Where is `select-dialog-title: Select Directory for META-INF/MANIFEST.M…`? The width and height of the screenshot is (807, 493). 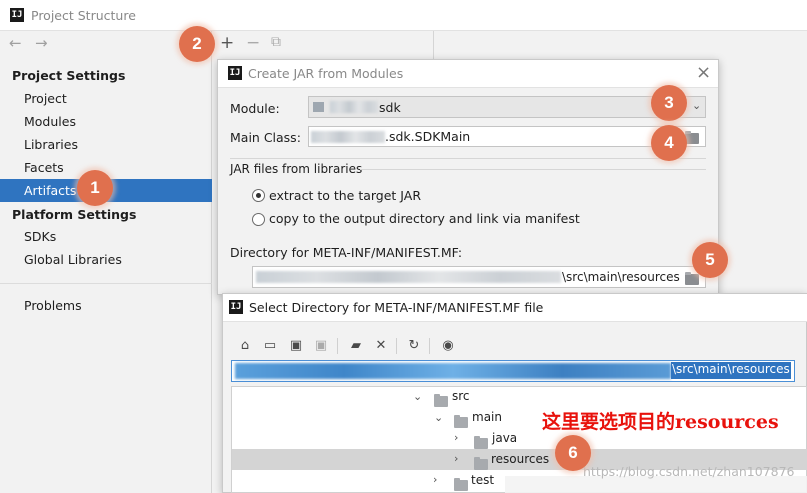
select-dialog-title: Select Directory for META-INF/MANIFEST.M… is located at coordinates (396, 307).